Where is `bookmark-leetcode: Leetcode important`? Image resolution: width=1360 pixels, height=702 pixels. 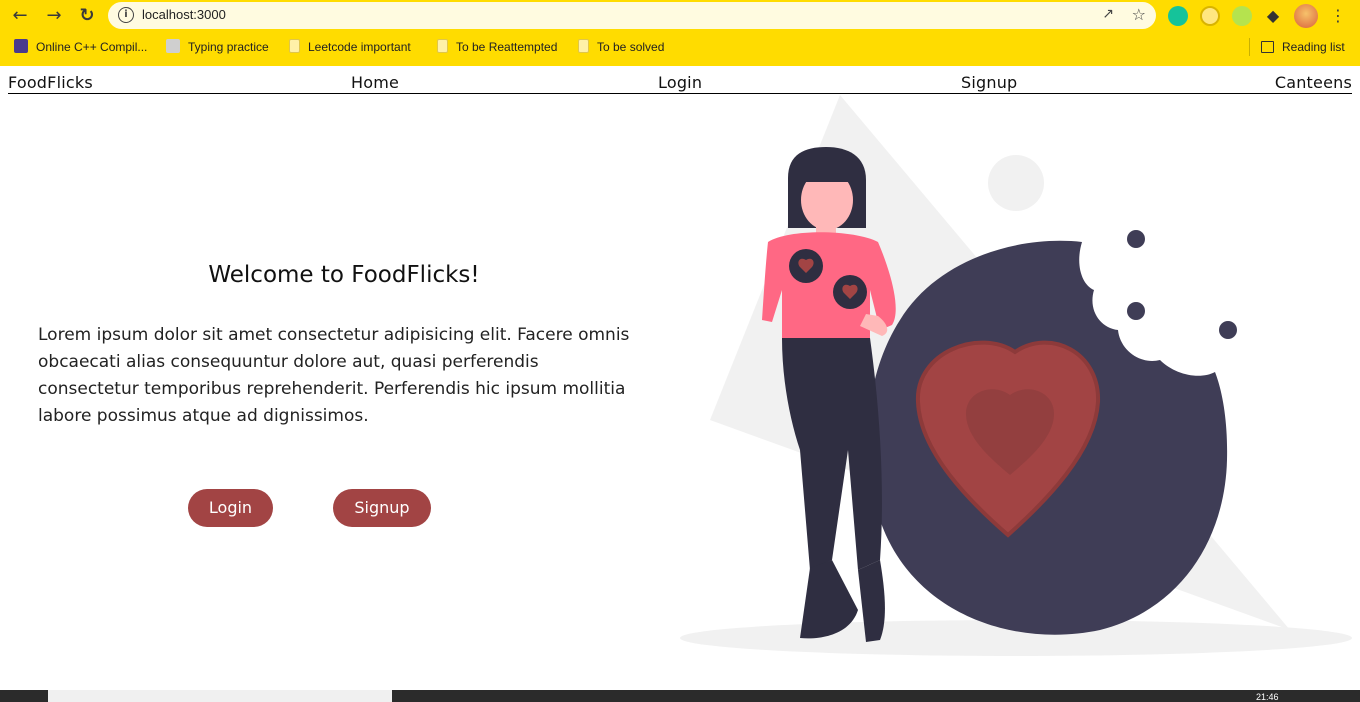 bookmark-leetcode: Leetcode important is located at coordinates (350, 48).